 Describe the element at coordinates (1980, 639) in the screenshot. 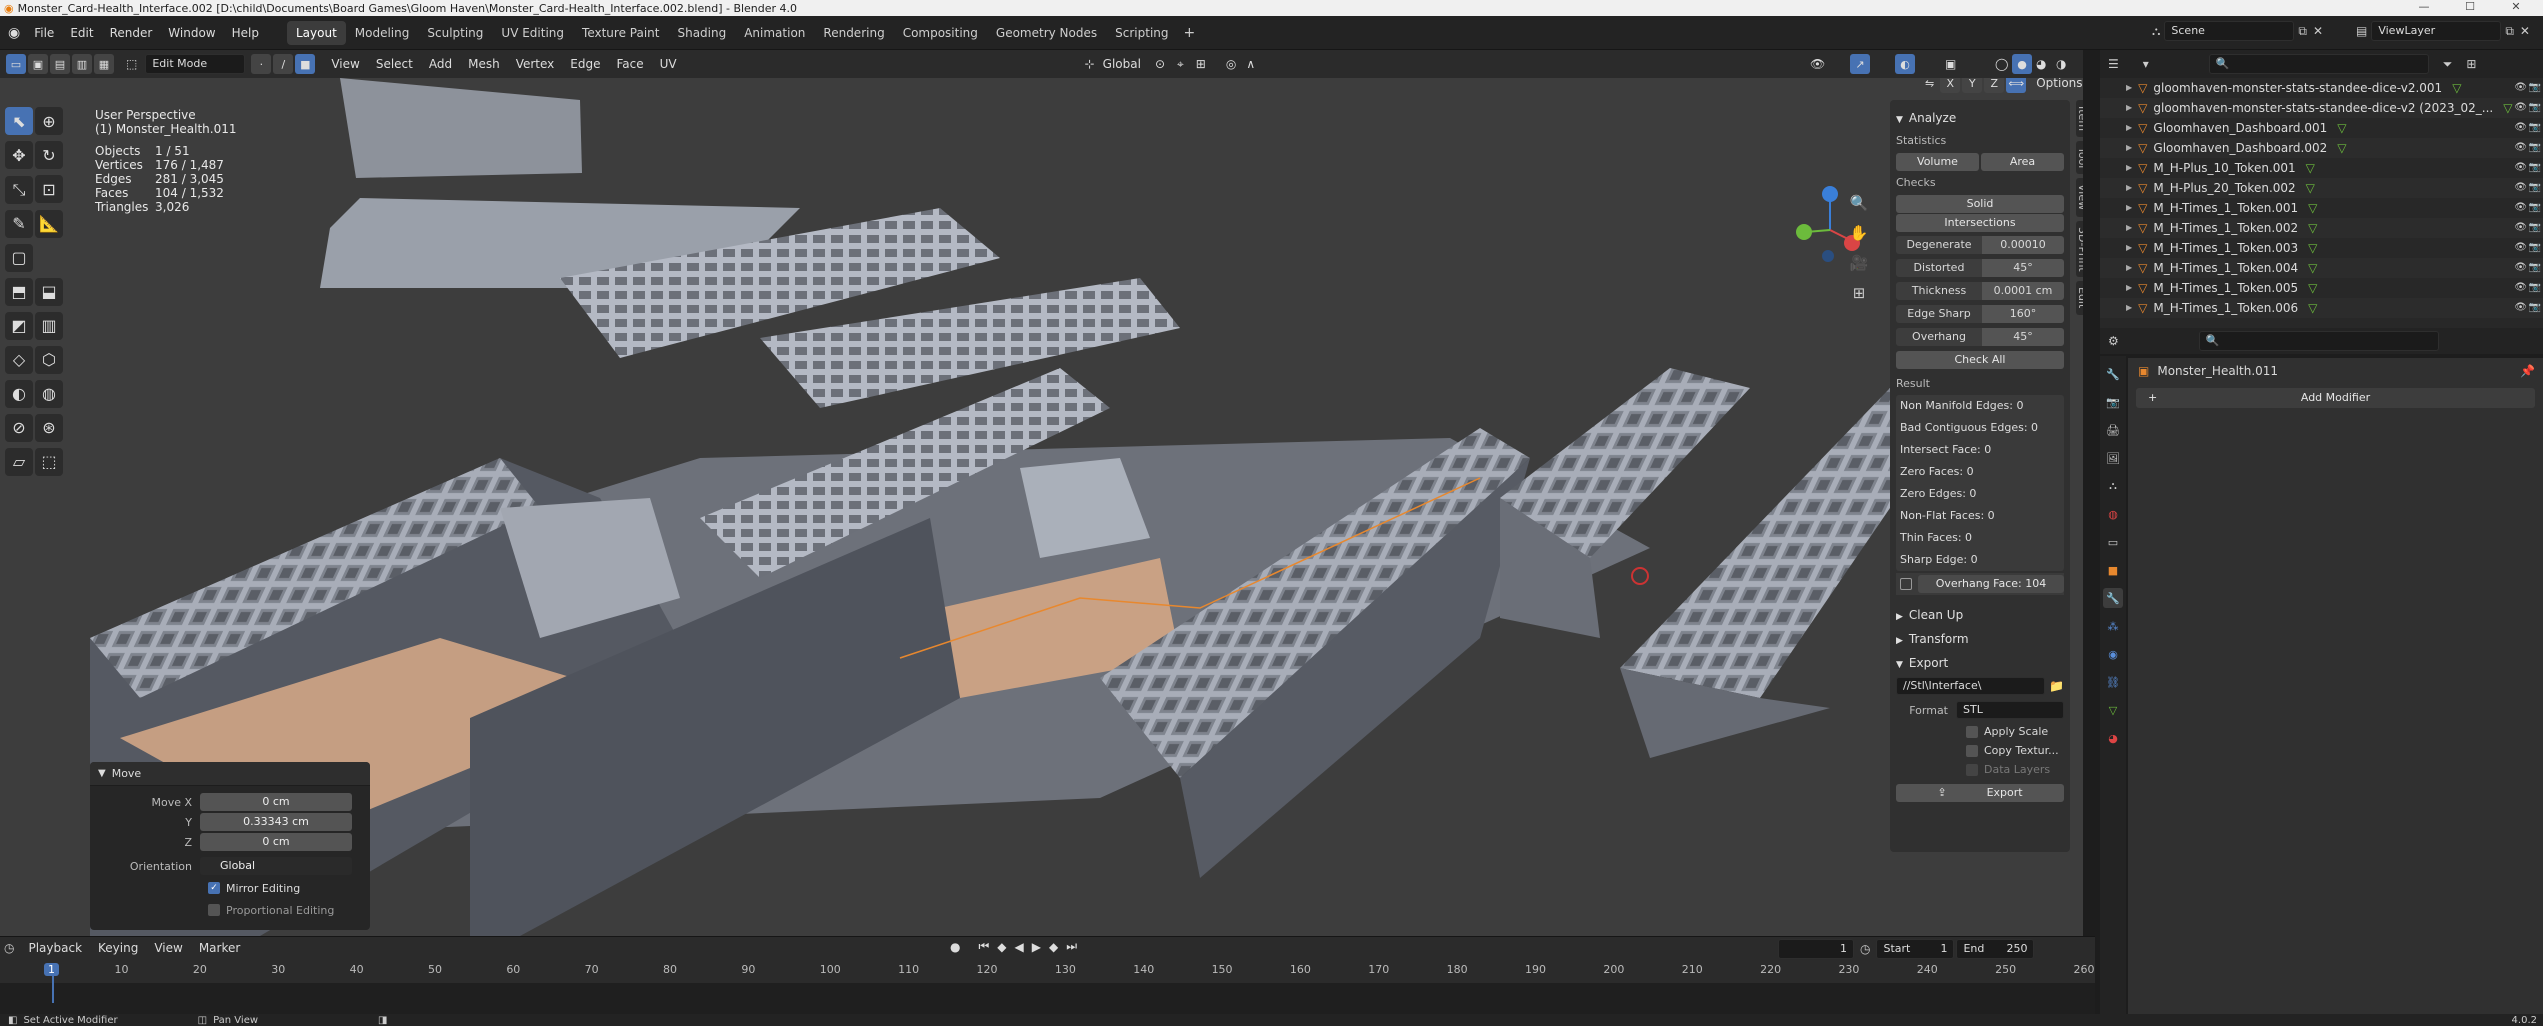

I see `transform-header: ▶ Transform` at that location.